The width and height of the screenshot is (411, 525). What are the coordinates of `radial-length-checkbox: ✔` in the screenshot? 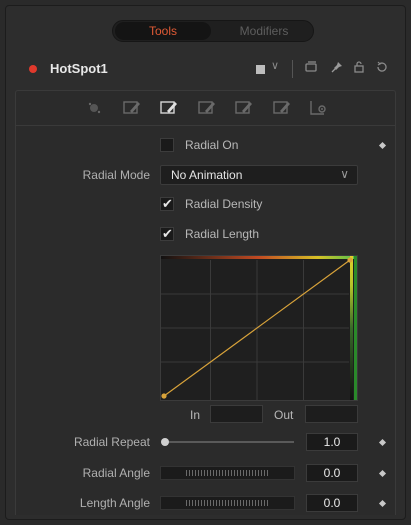 It's located at (167, 234).